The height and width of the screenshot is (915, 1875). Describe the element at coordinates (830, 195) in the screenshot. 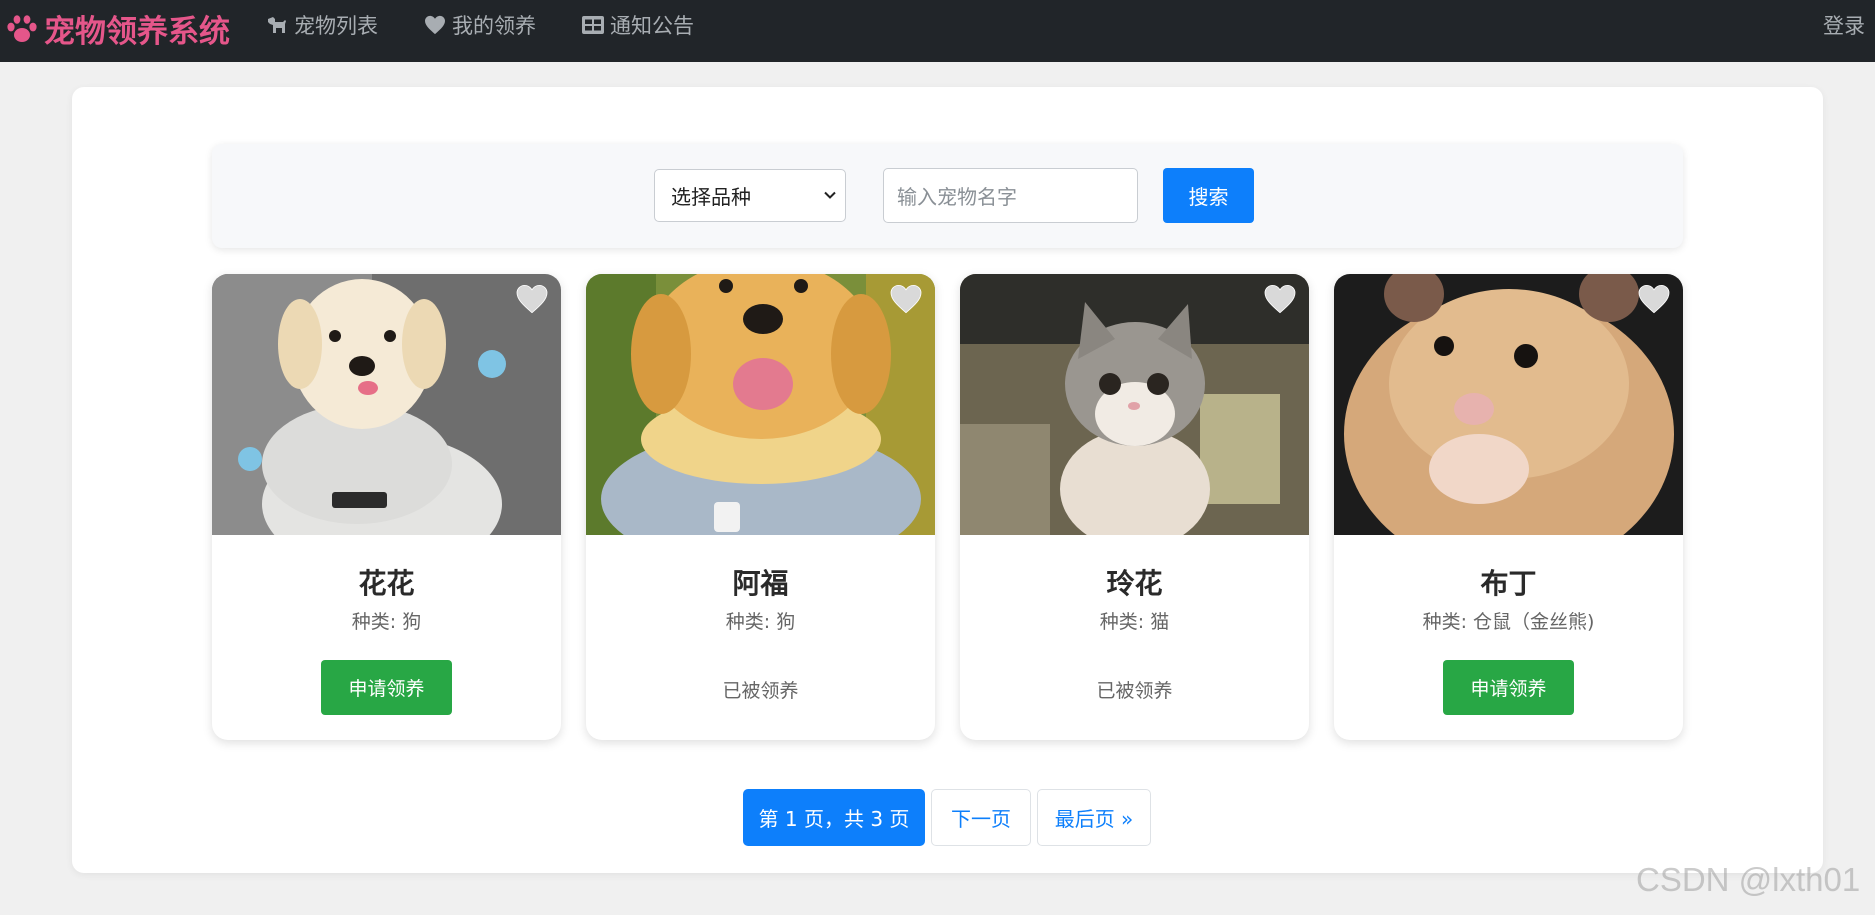

I see `chevron-down-icon` at that location.